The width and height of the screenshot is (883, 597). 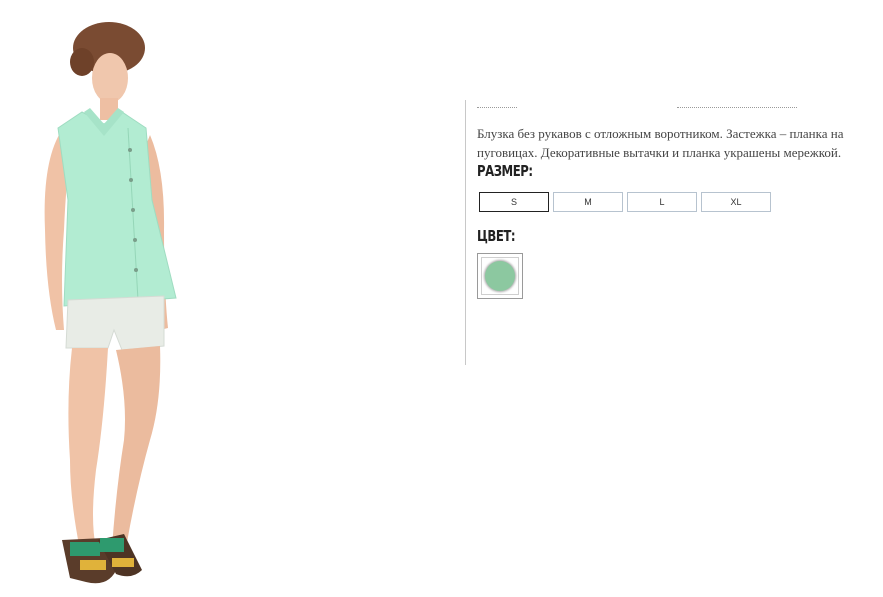 What do you see at coordinates (625, 202) in the screenshot?
I see `size-selector: S M L XL` at bounding box center [625, 202].